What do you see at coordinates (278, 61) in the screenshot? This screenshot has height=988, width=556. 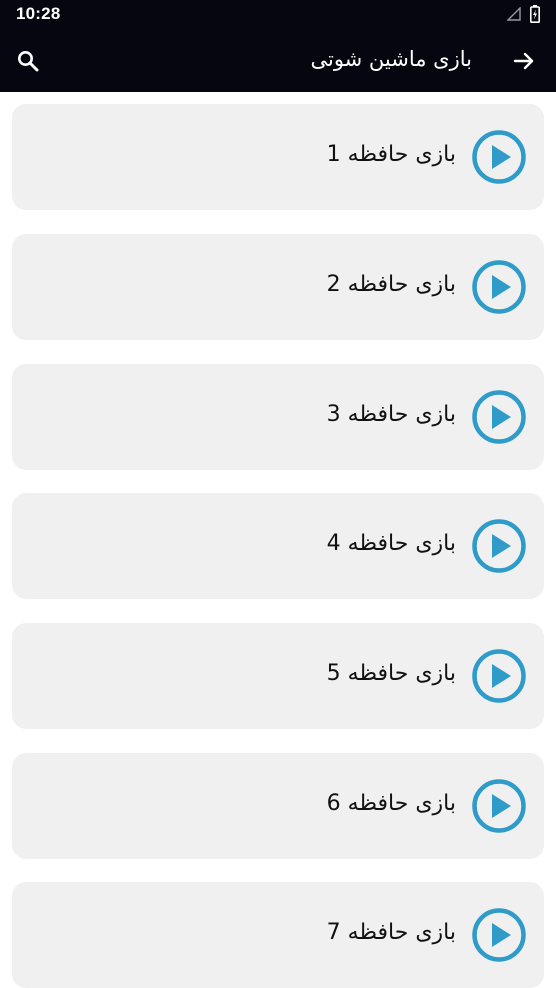 I see `app-bar: بازی ماشین شوتی` at bounding box center [278, 61].